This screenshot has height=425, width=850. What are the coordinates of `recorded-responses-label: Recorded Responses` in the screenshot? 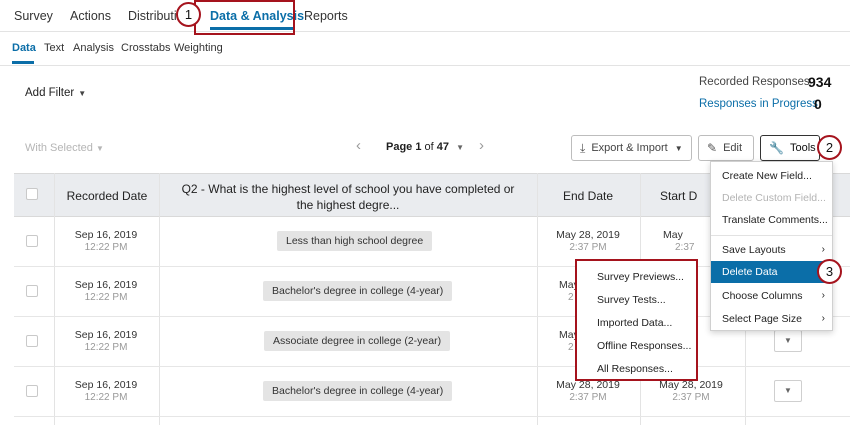 It's located at (754, 82).